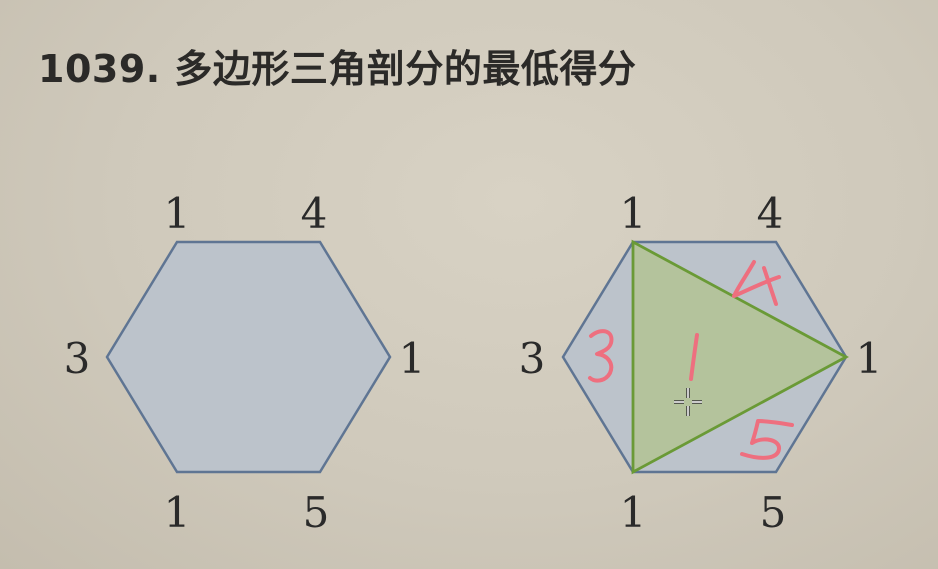  I want to click on right-hexagon-label-left: 3, so click(532, 358).